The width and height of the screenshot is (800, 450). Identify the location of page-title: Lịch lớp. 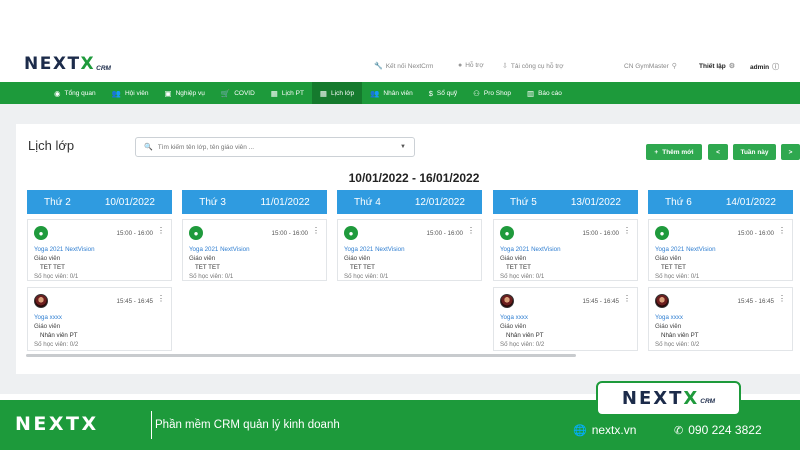
(51, 145).